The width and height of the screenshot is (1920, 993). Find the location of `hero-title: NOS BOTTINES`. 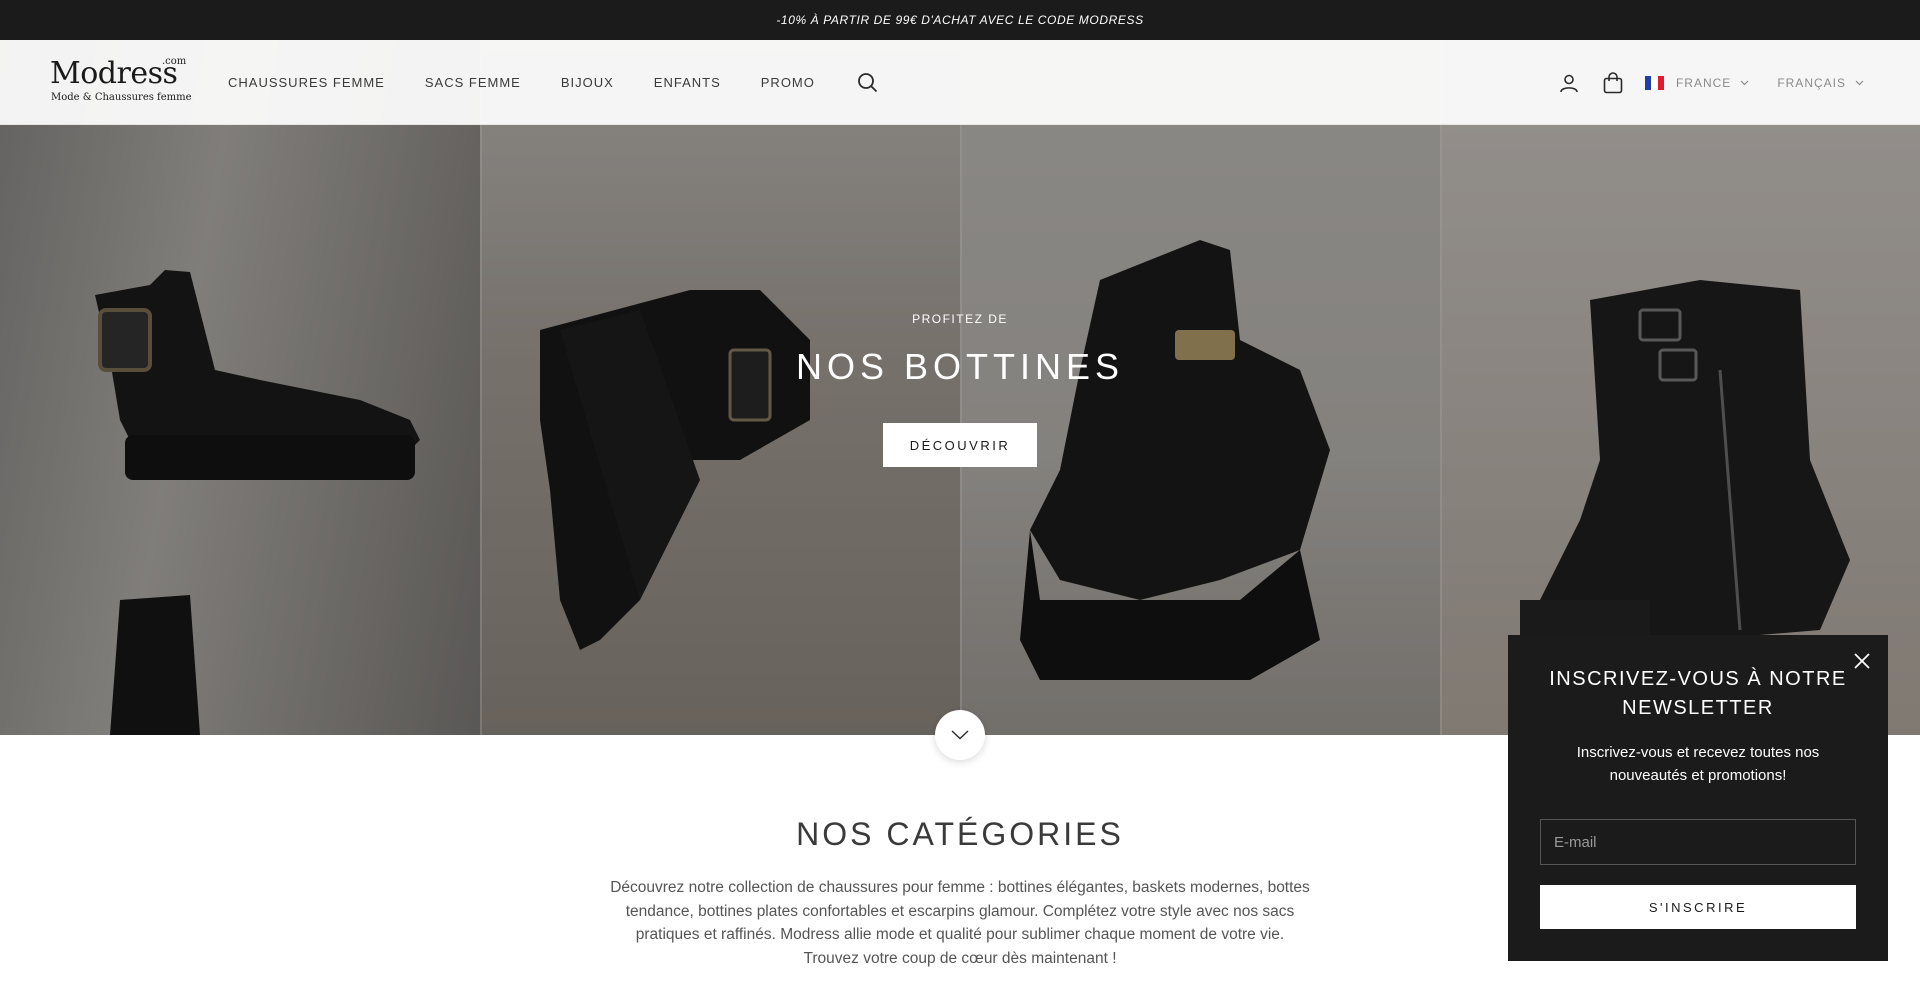

hero-title: NOS BOTTINES is located at coordinates (960, 366).